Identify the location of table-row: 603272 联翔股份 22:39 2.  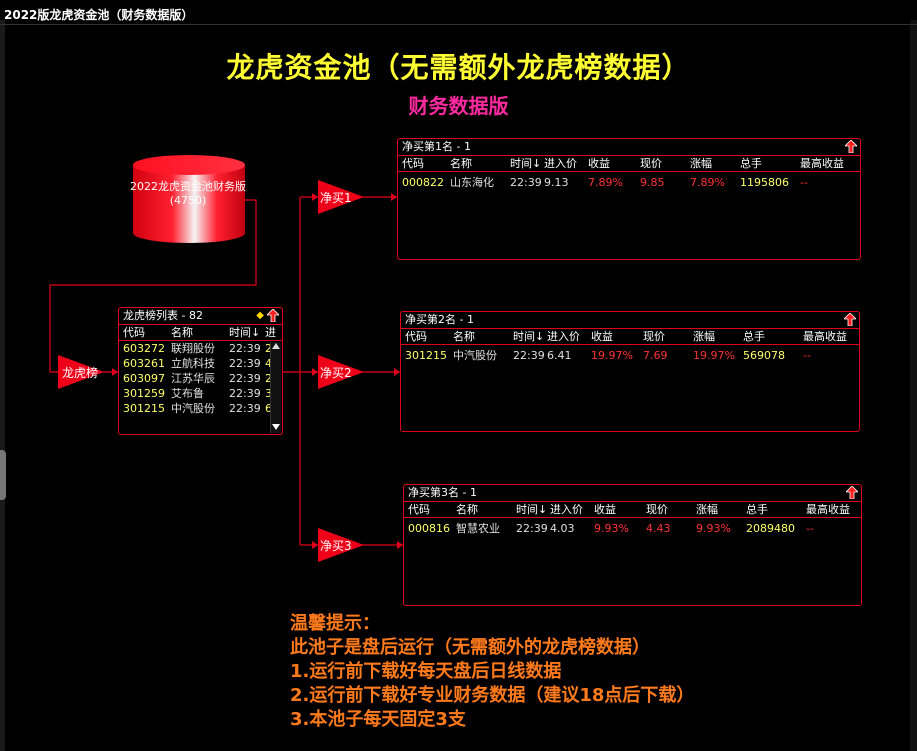
(200, 348).